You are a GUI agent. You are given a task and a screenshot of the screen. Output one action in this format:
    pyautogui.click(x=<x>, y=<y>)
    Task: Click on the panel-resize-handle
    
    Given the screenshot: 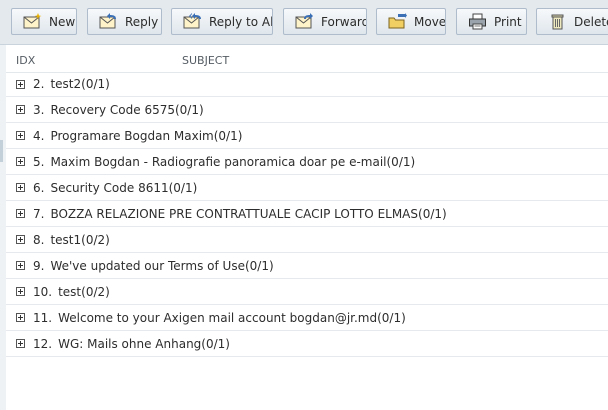 What is the action you would take?
    pyautogui.click(x=1, y=151)
    